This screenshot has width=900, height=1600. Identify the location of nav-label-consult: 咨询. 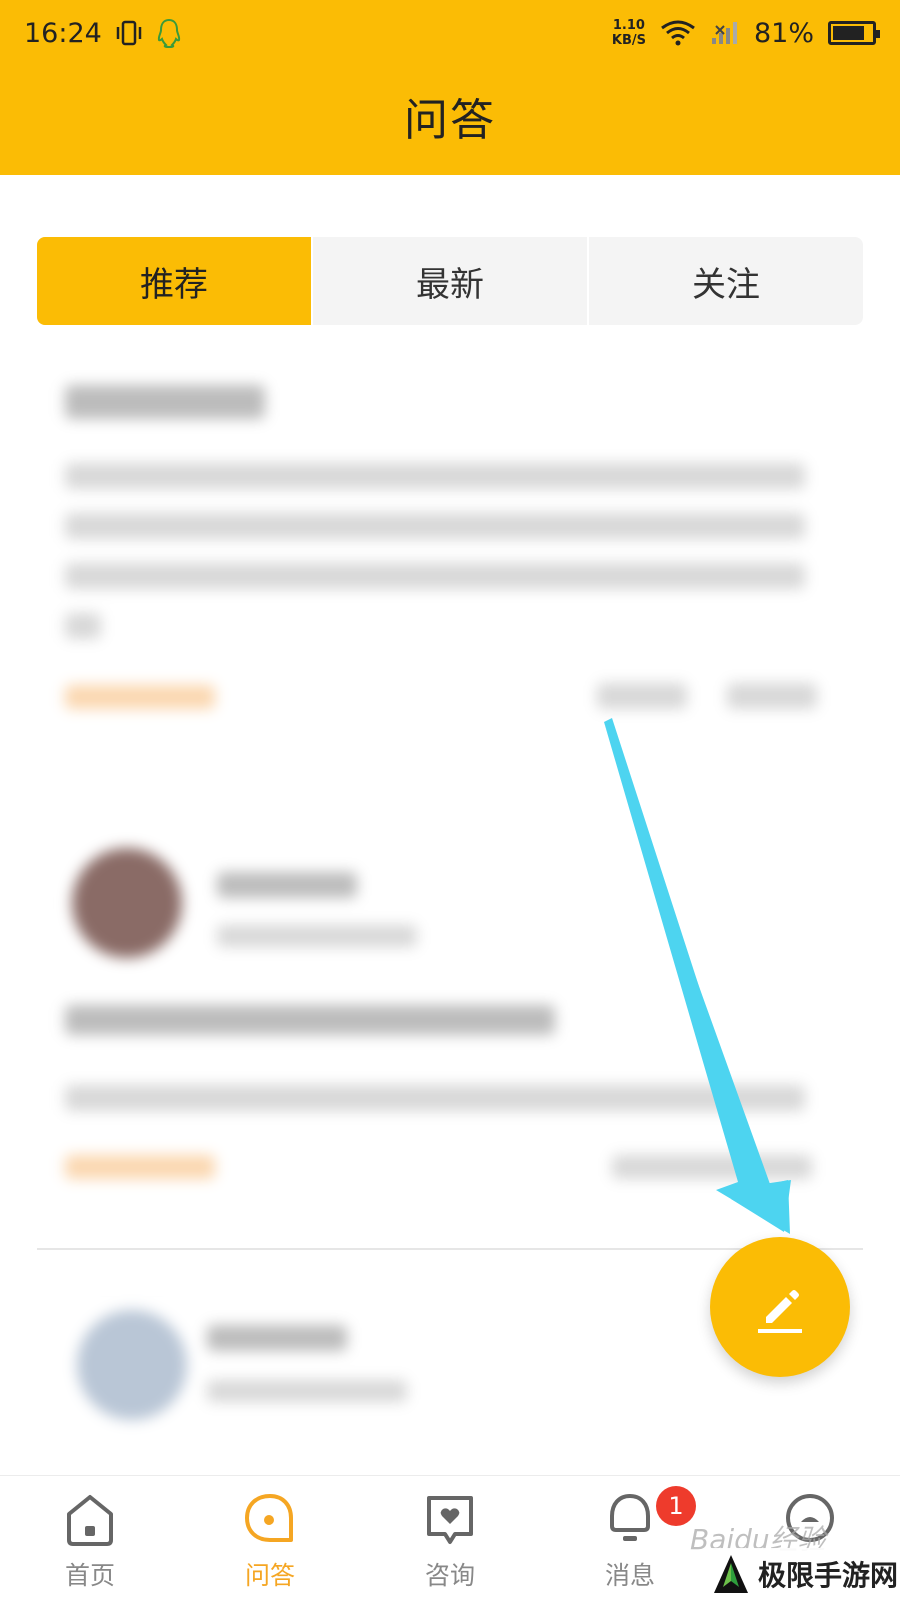
(449, 1575).